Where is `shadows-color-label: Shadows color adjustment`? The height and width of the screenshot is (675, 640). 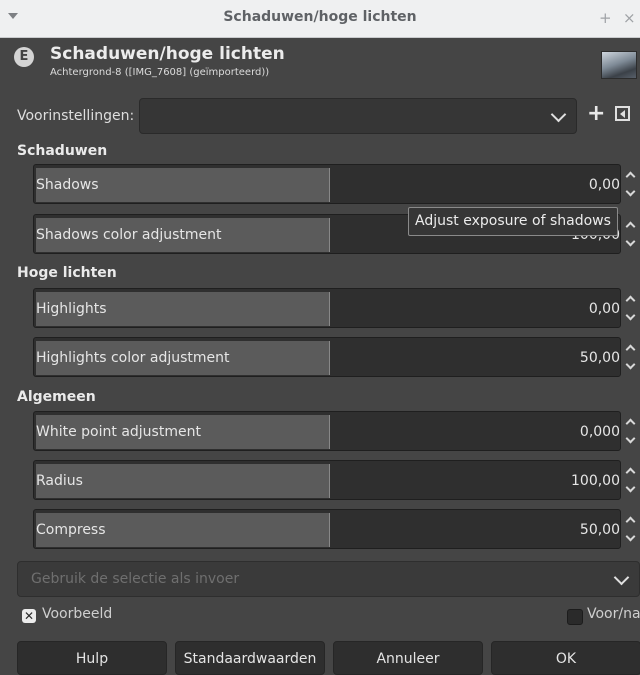 shadows-color-label: Shadows color adjustment is located at coordinates (129, 235).